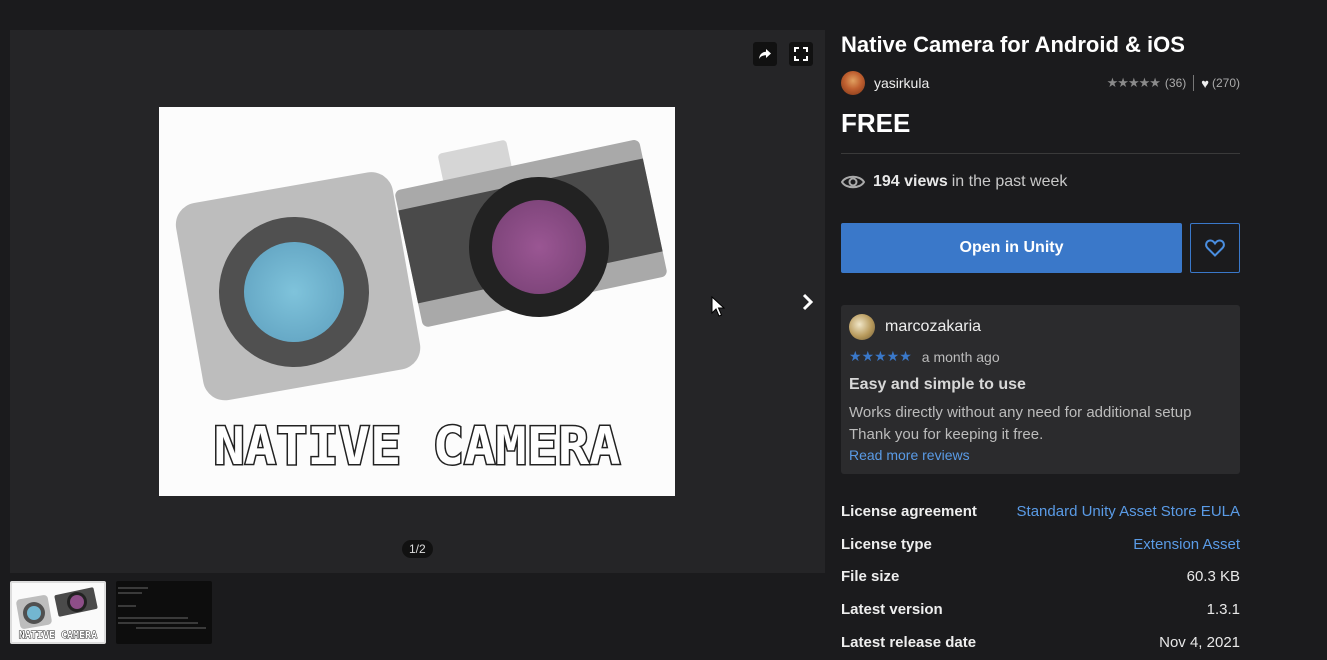 This screenshot has height=660, width=1327. I want to click on publisher-row: yasirkula ★★★★★ (36) ♥ (270), so click(1040, 83).